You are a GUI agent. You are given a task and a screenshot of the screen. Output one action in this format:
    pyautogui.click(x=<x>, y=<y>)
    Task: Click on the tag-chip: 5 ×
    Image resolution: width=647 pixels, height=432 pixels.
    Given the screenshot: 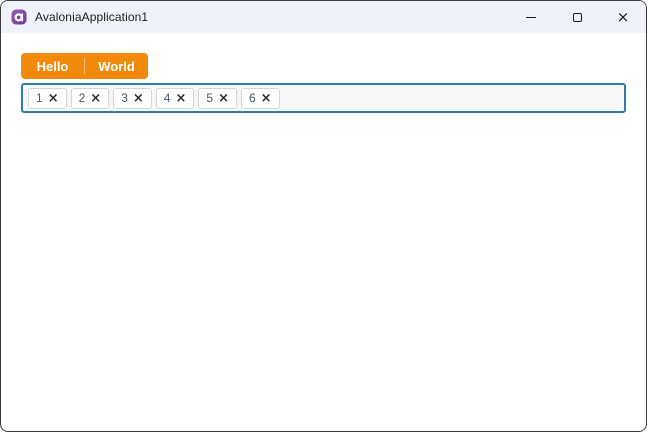 What is the action you would take?
    pyautogui.click(x=217, y=98)
    